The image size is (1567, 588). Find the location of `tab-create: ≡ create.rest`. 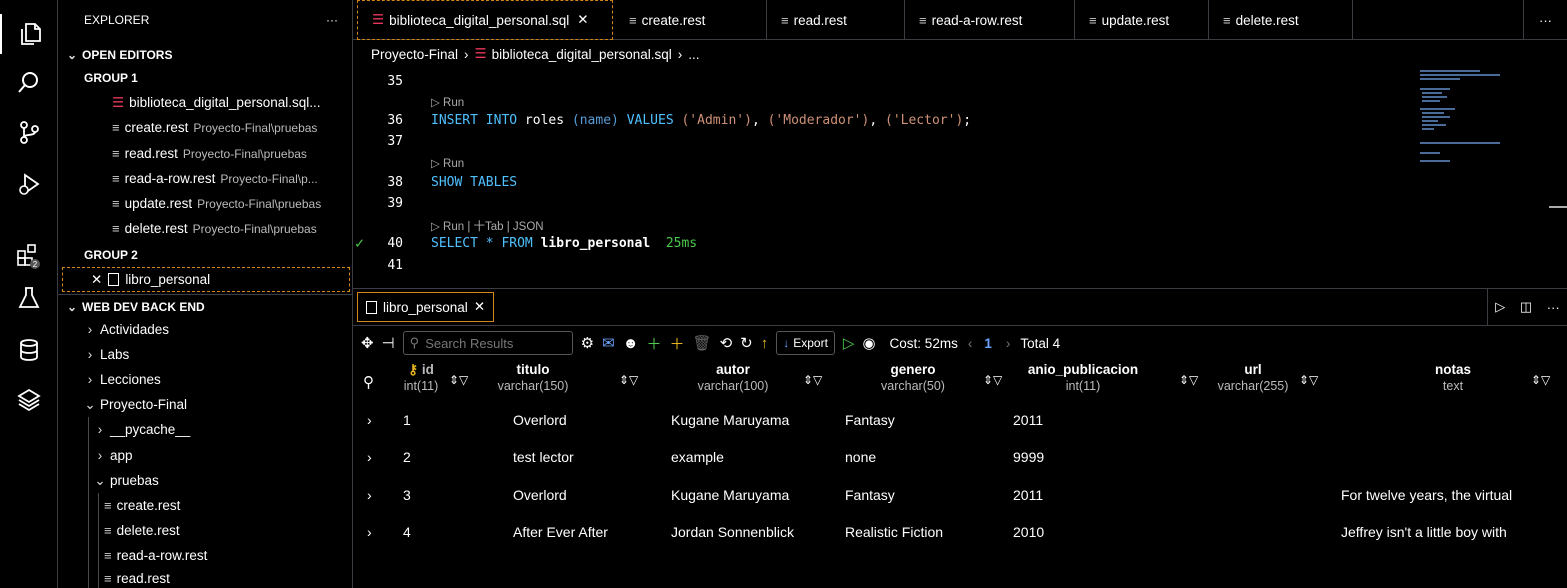

tab-create: ≡ create.rest is located at coordinates (691, 20).